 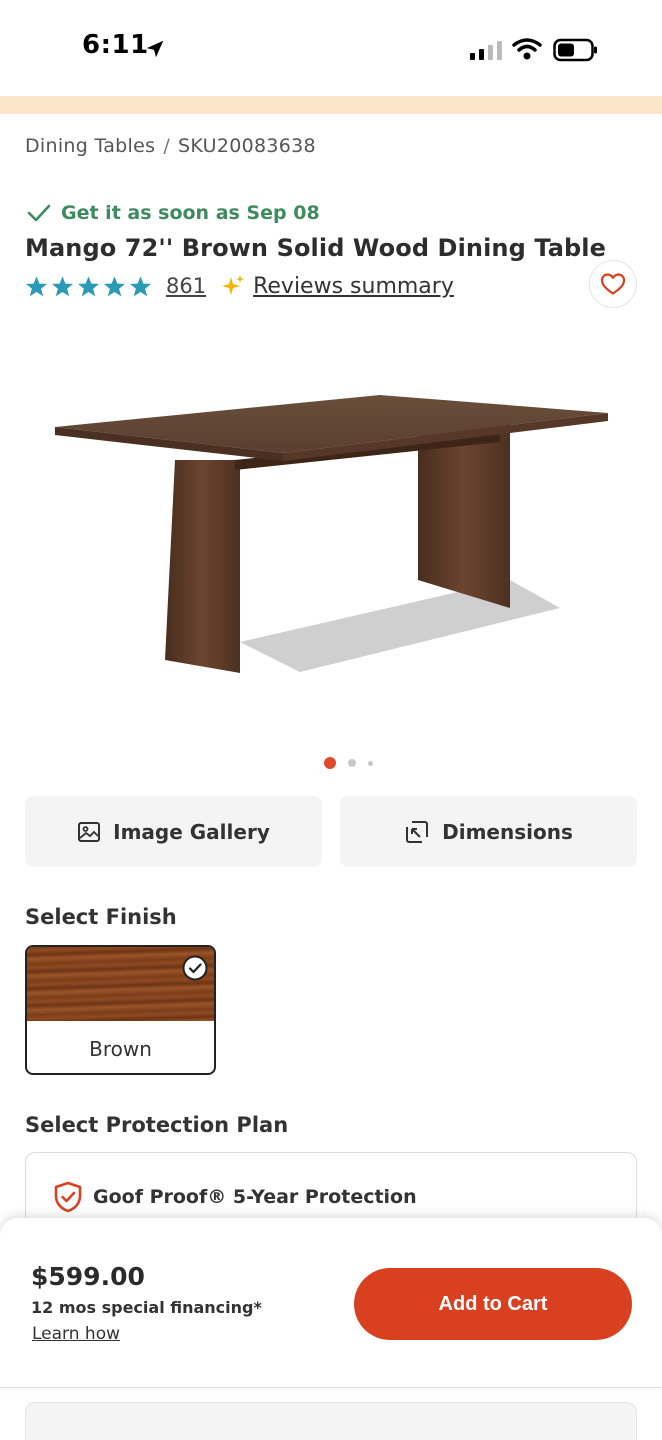 I want to click on battery-icon, so click(x=575, y=50).